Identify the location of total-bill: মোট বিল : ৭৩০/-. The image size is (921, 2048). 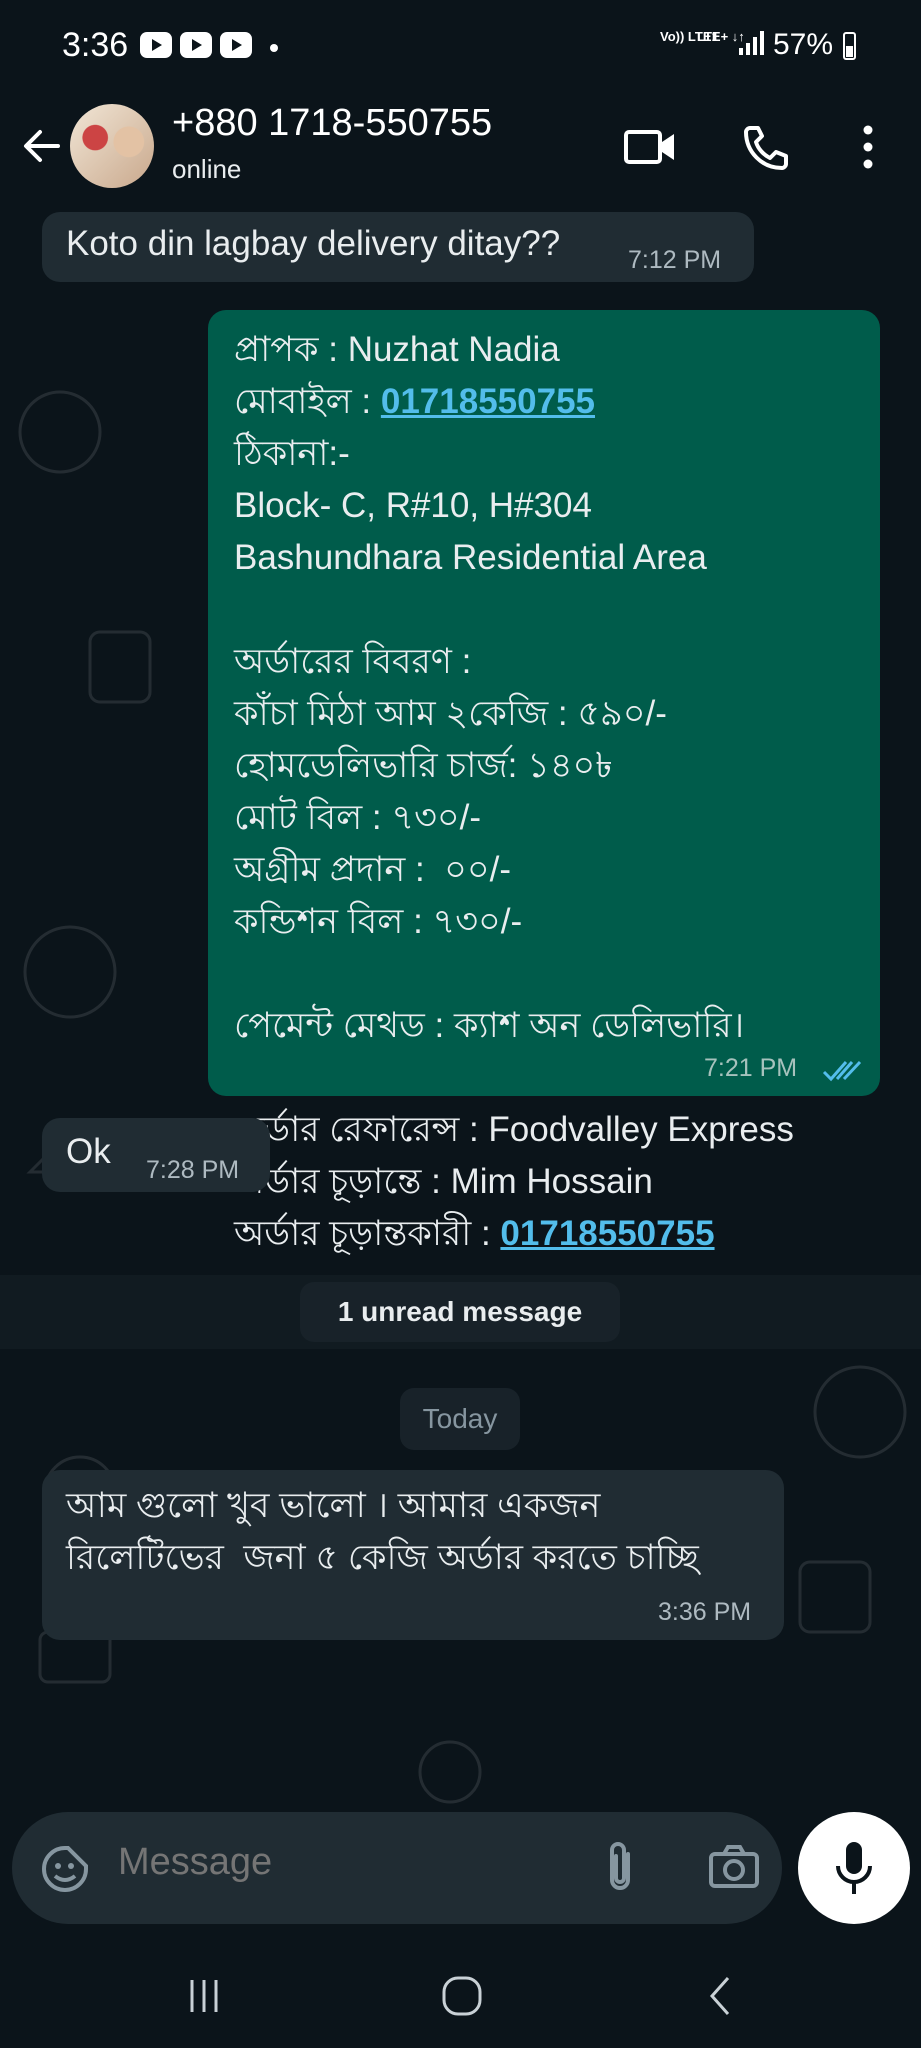
(357, 817).